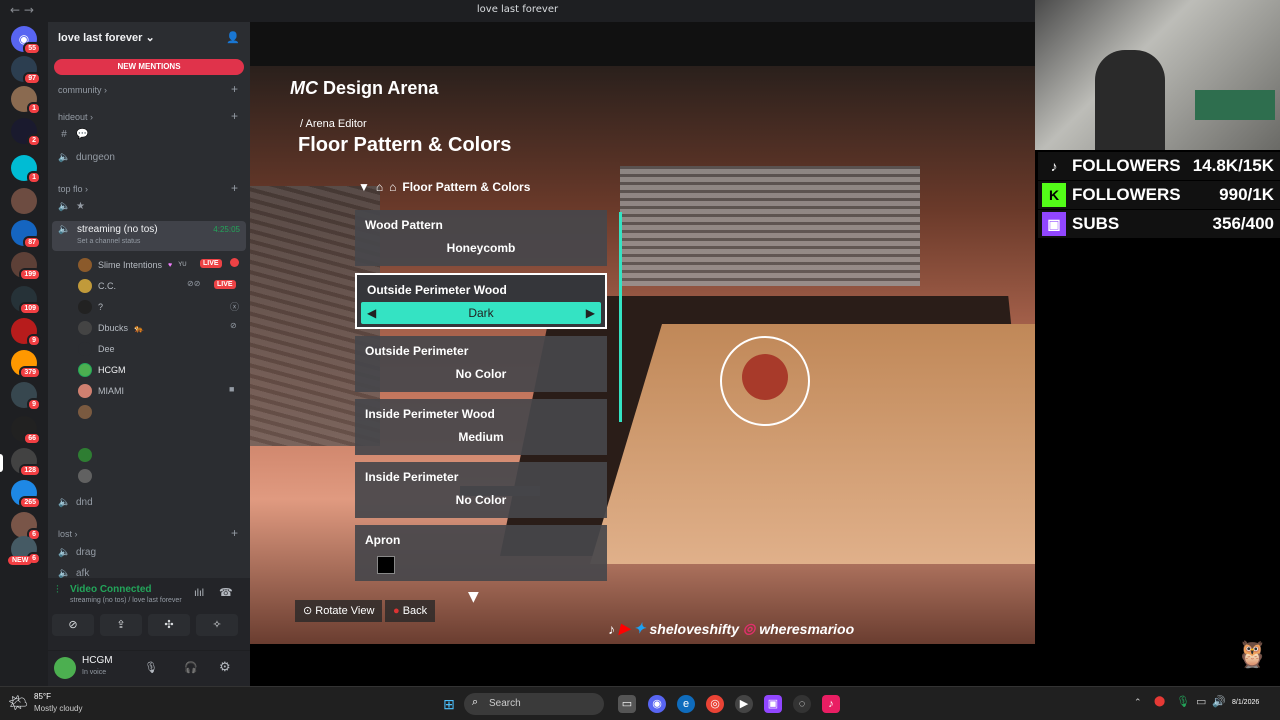  What do you see at coordinates (481, 553) in the screenshot?
I see `menu-row-apron: Apron` at bounding box center [481, 553].